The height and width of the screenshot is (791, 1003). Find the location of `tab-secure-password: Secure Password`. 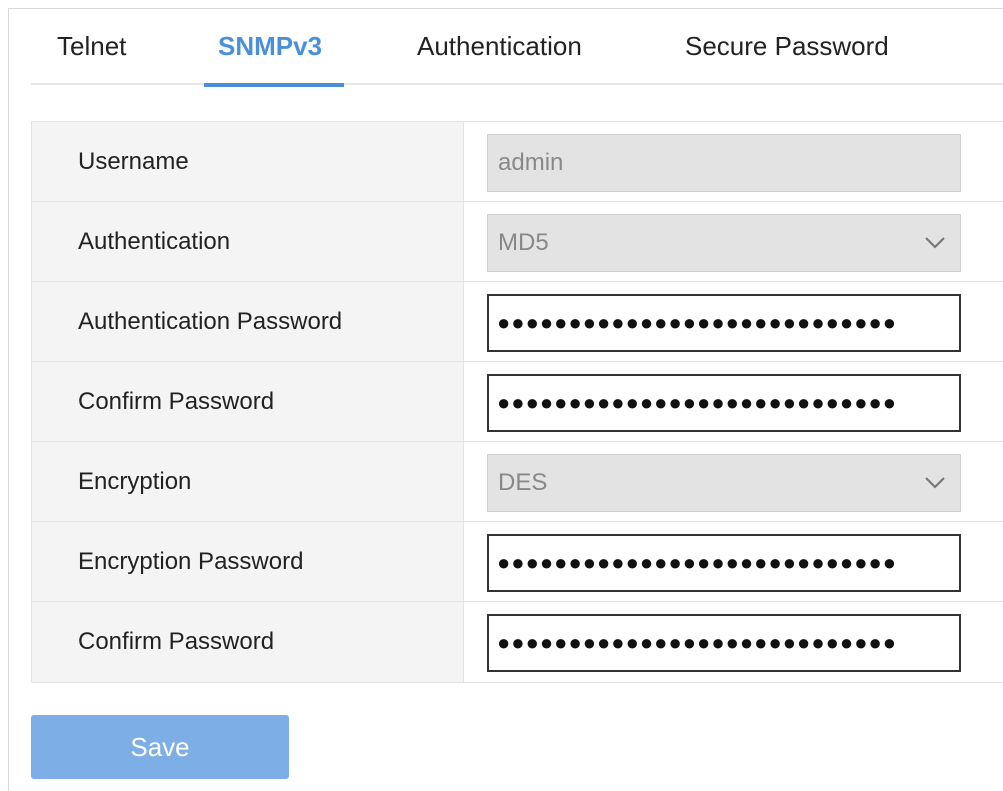

tab-secure-password: Secure Password is located at coordinates (787, 57).